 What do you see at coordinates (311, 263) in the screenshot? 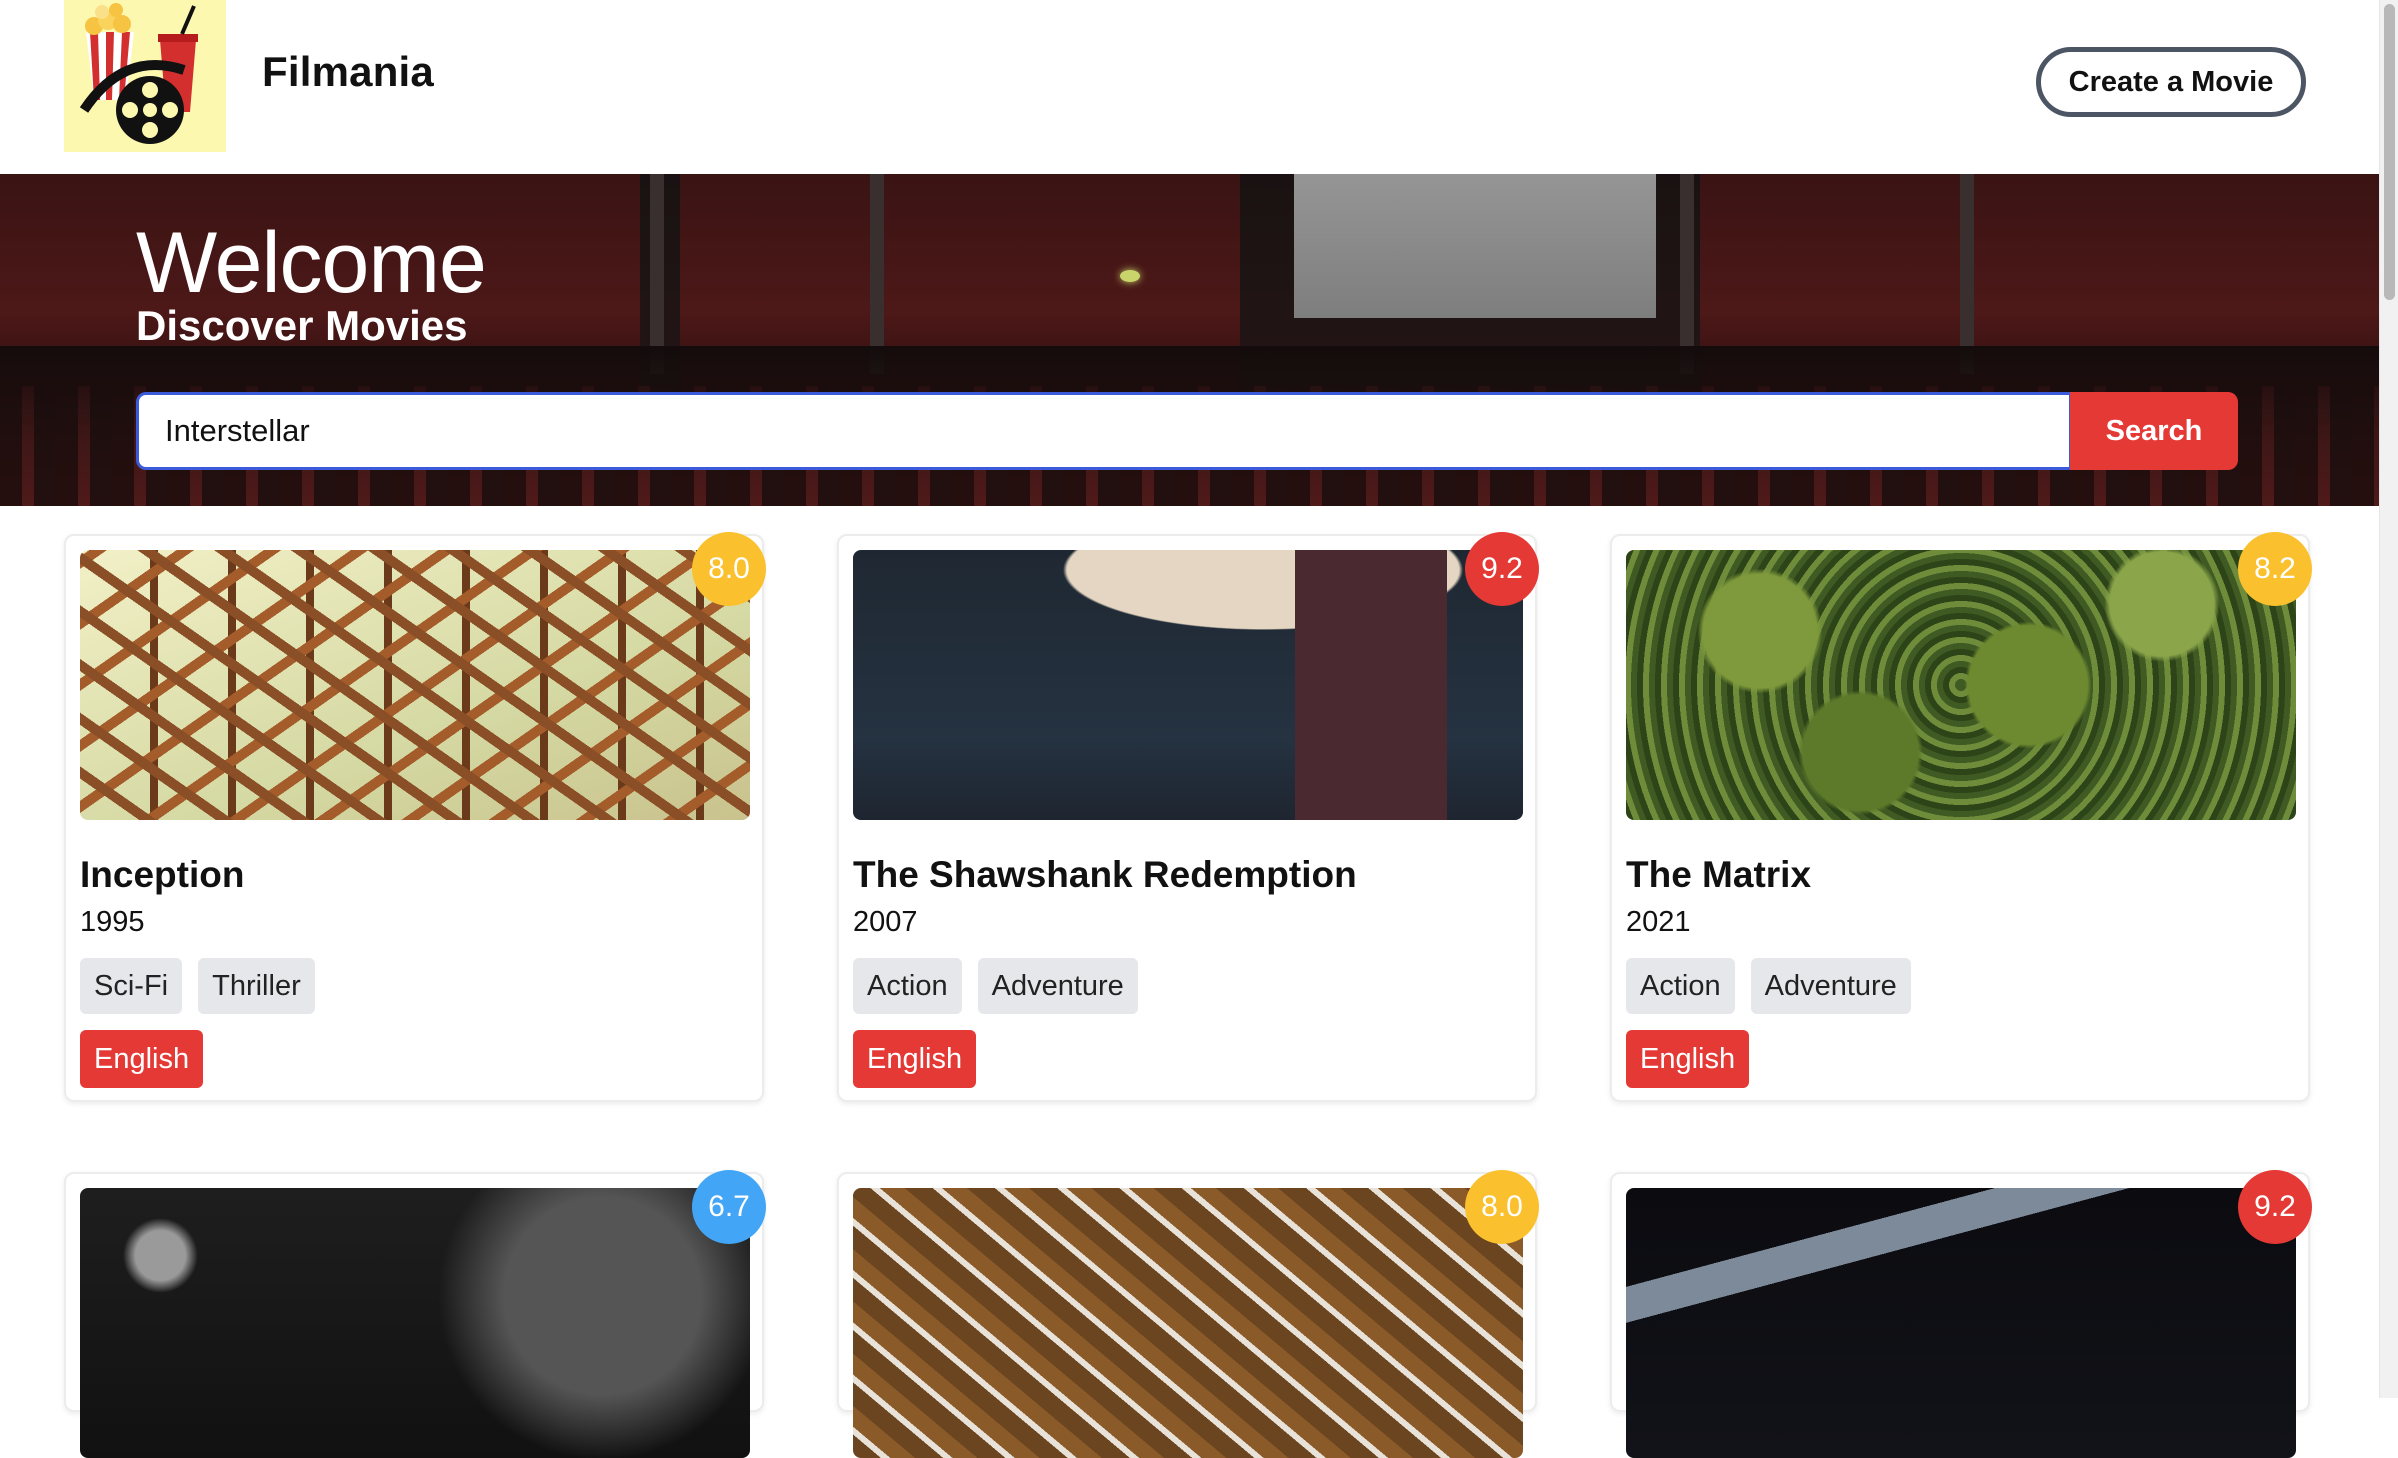
I see `hero-title: Welcome` at bounding box center [311, 263].